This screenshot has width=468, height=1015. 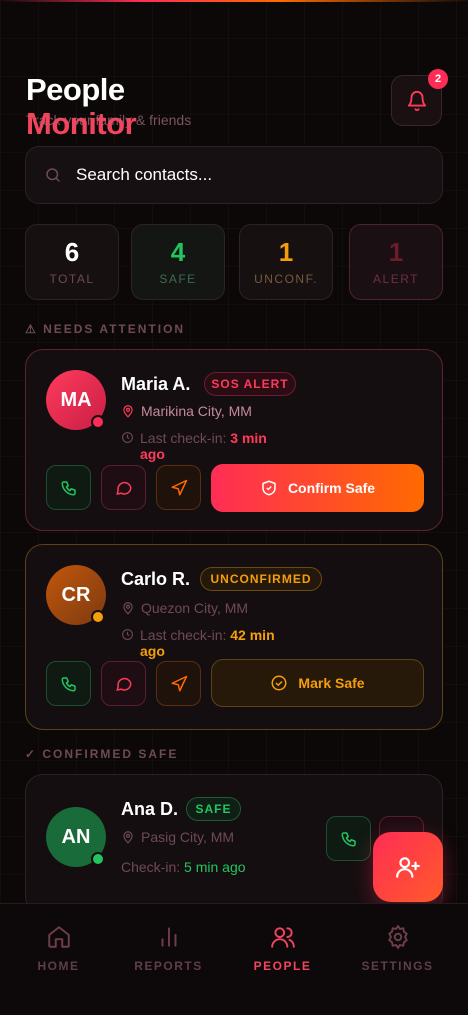 I want to click on stat-safe: 4 SAFE, so click(x=178, y=262).